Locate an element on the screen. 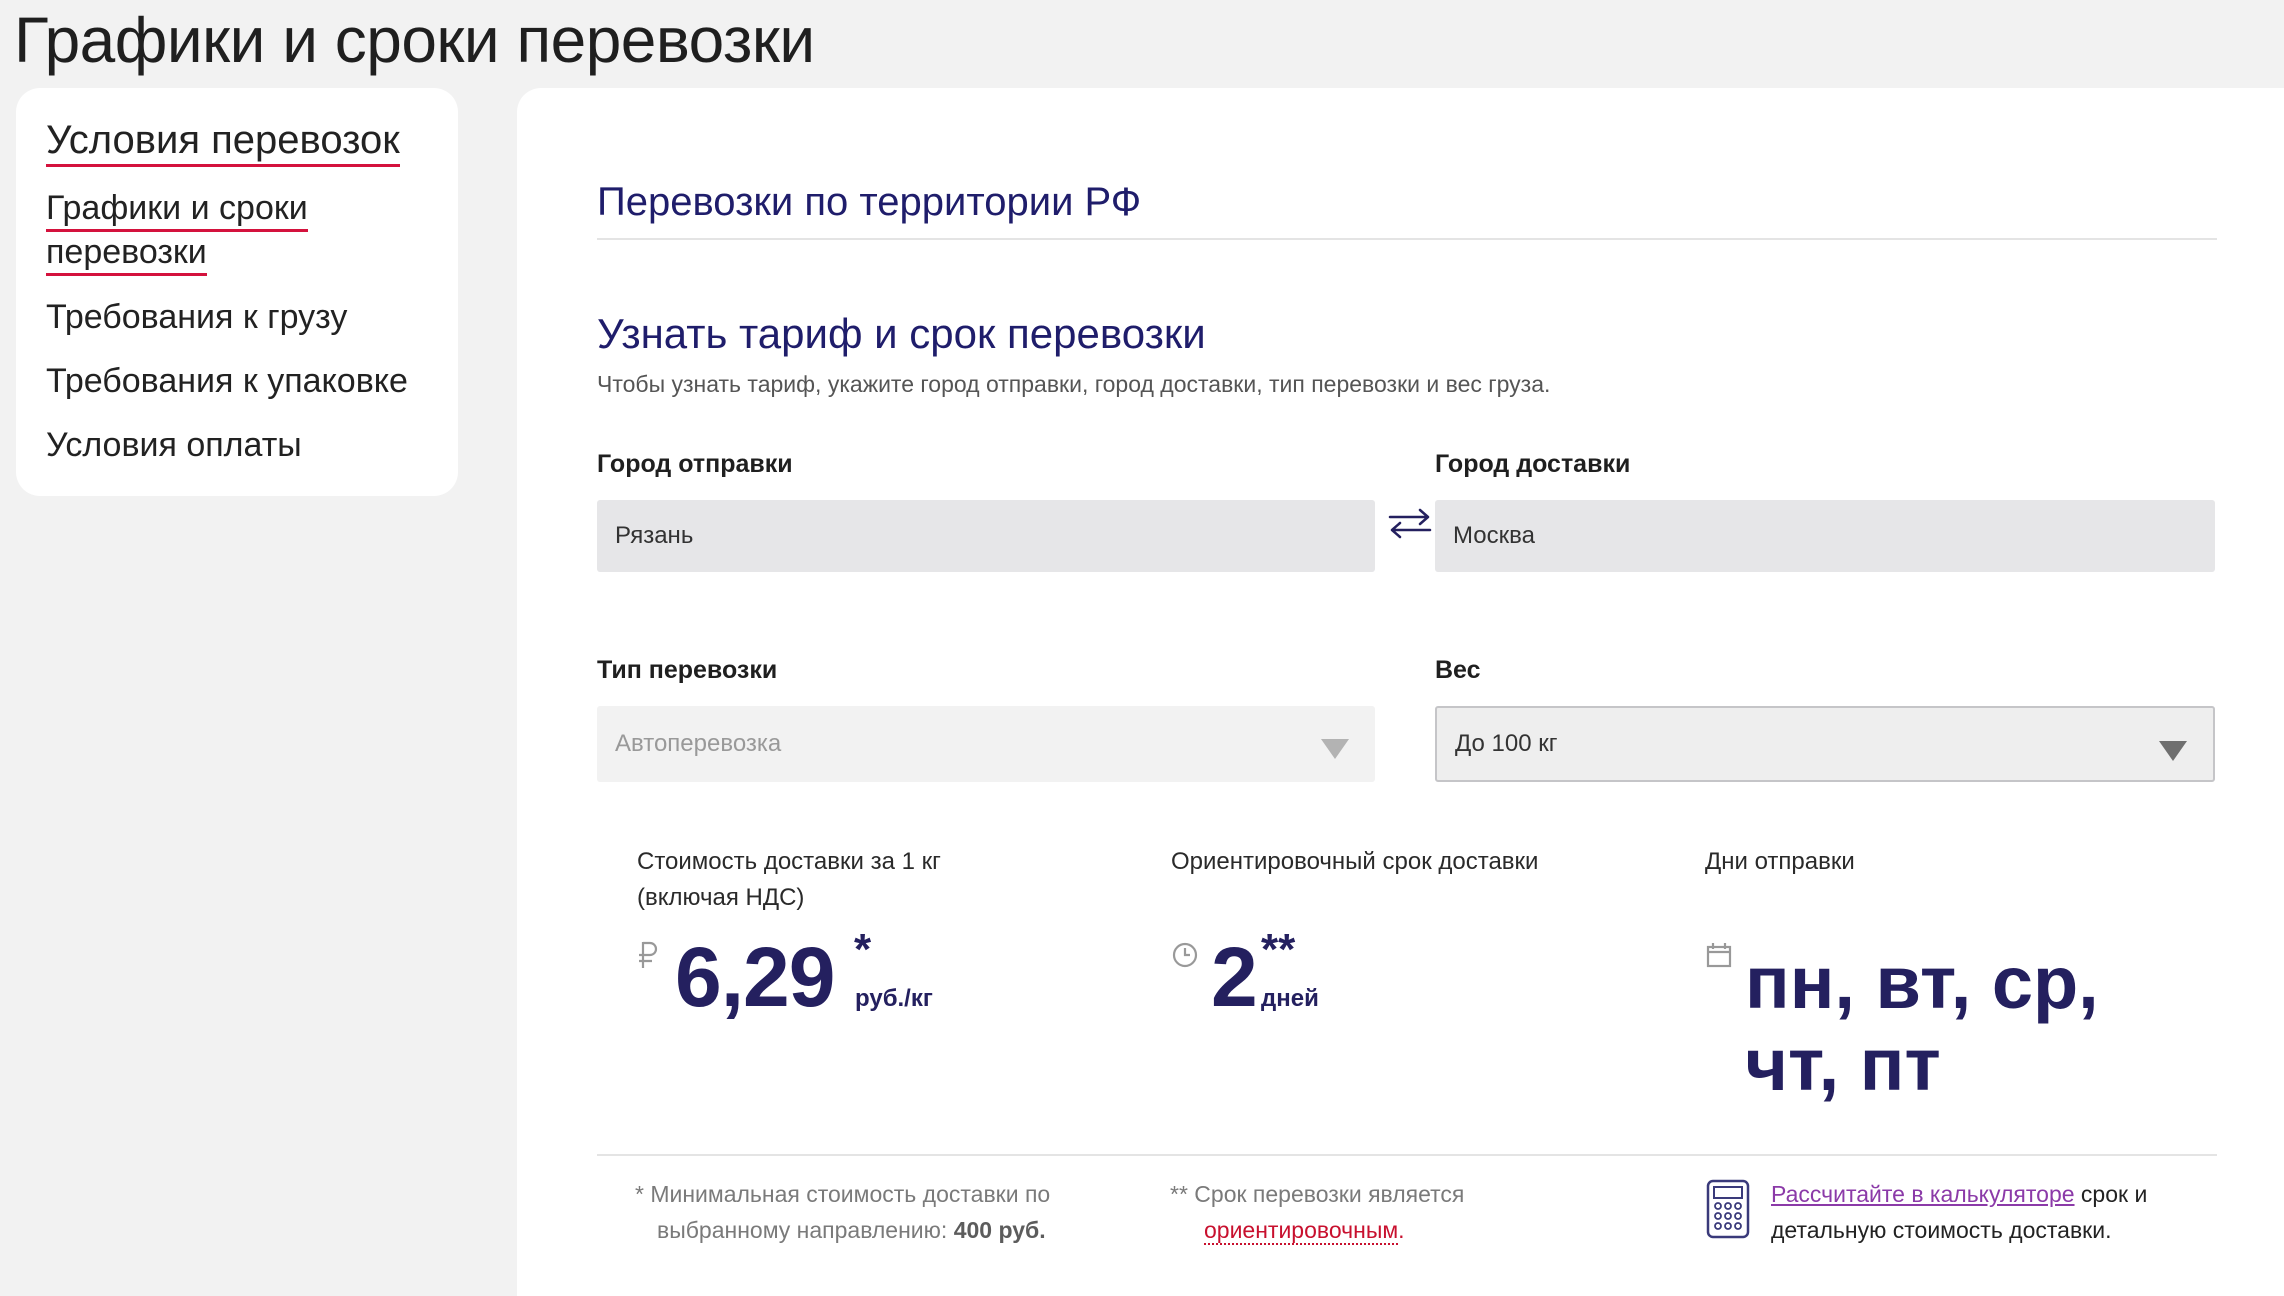  page-title: Графики и сроки перевозки is located at coordinates (414, 40).